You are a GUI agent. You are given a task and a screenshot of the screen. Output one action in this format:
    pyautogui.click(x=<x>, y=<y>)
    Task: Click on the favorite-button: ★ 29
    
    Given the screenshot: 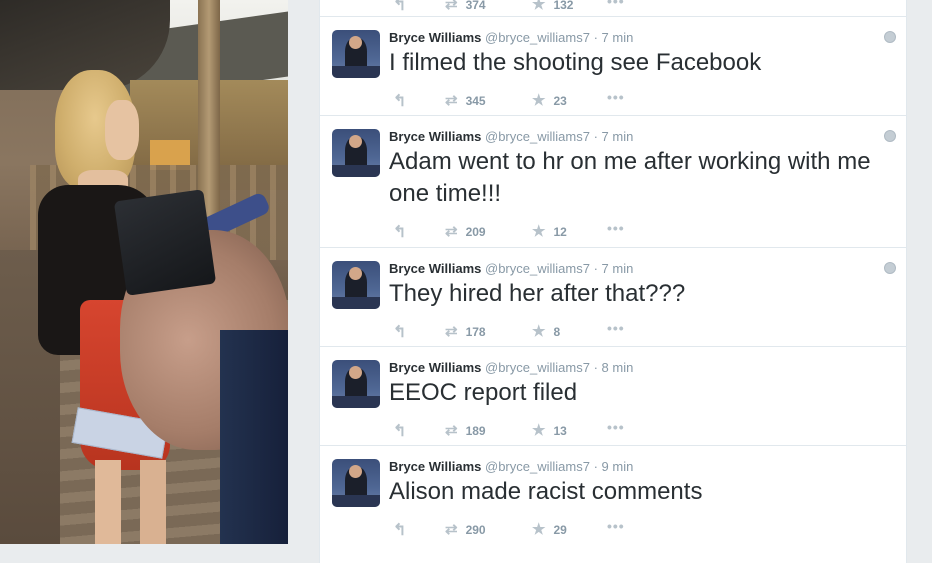 What is the action you would take?
    pyautogui.click(x=549, y=529)
    